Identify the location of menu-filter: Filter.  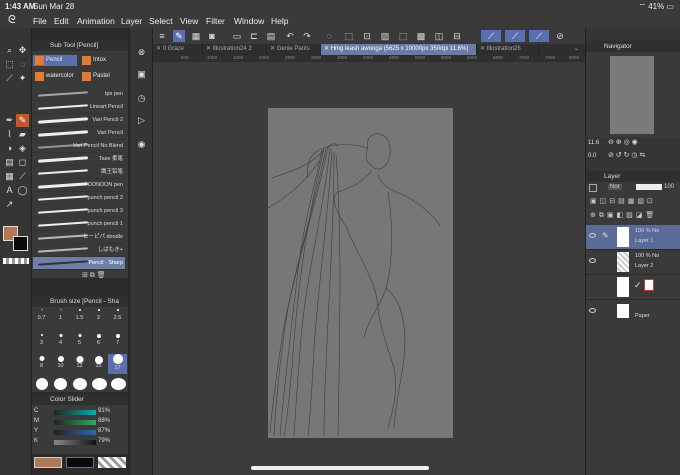
(215, 21).